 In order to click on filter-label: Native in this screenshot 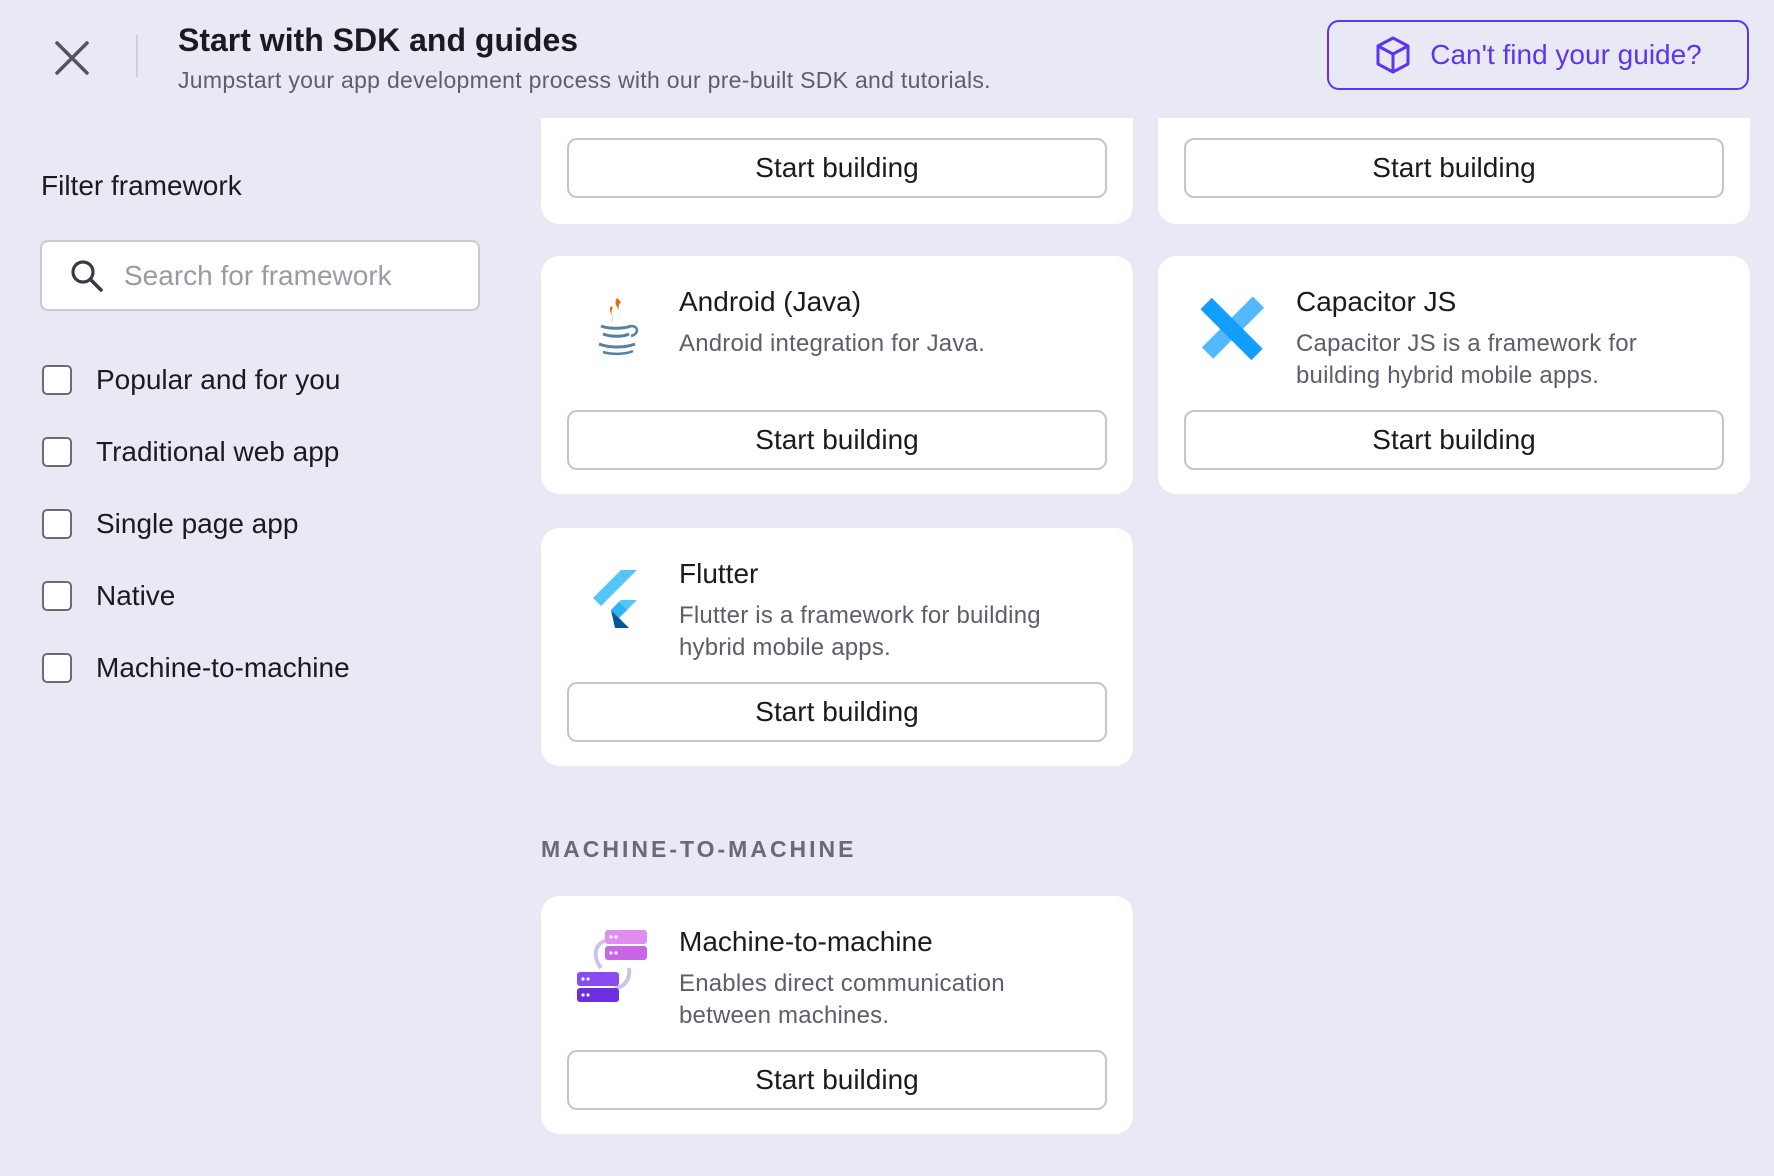, I will do `click(136, 595)`.